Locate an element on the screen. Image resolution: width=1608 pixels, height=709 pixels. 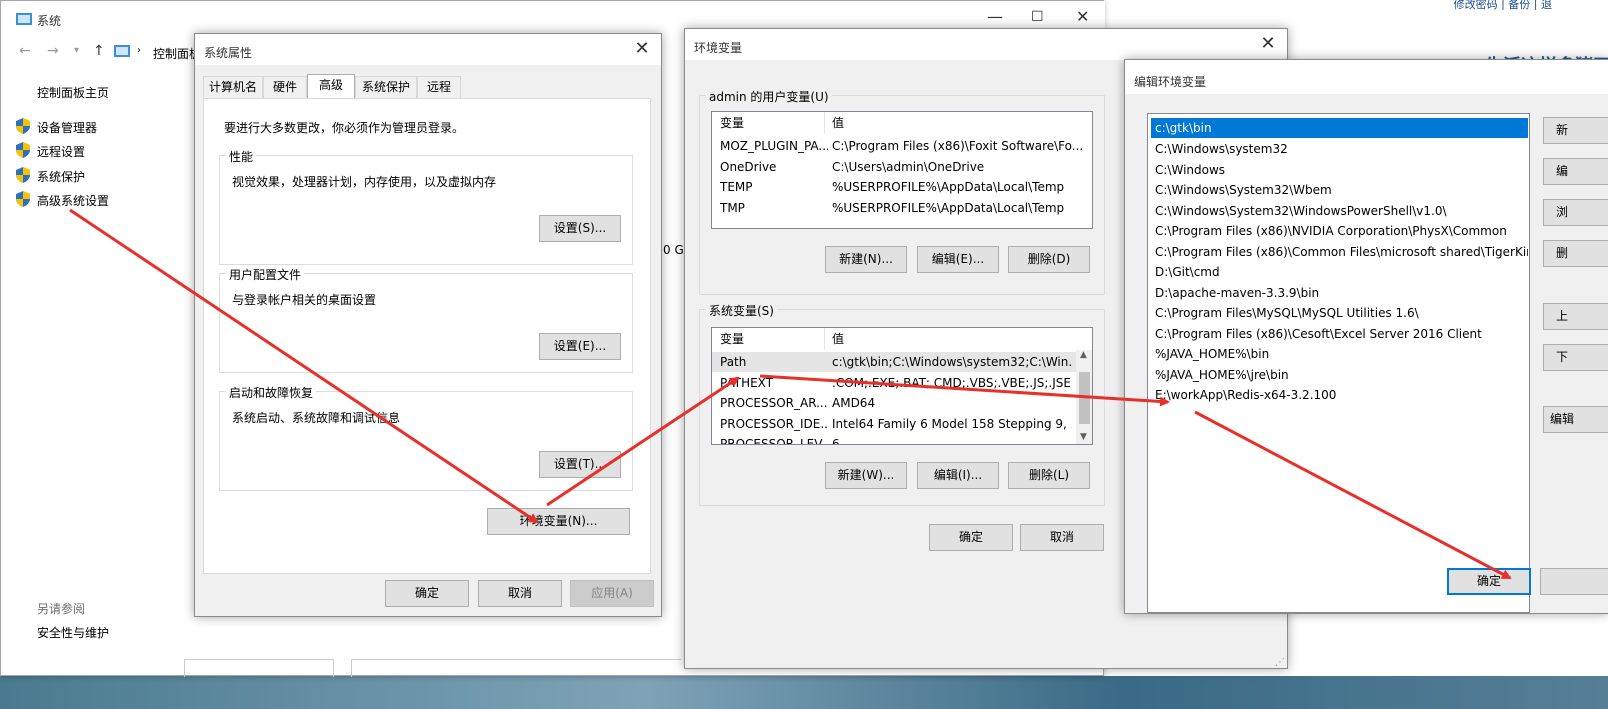
tab-hardware: 硬件 is located at coordinates (285, 87).